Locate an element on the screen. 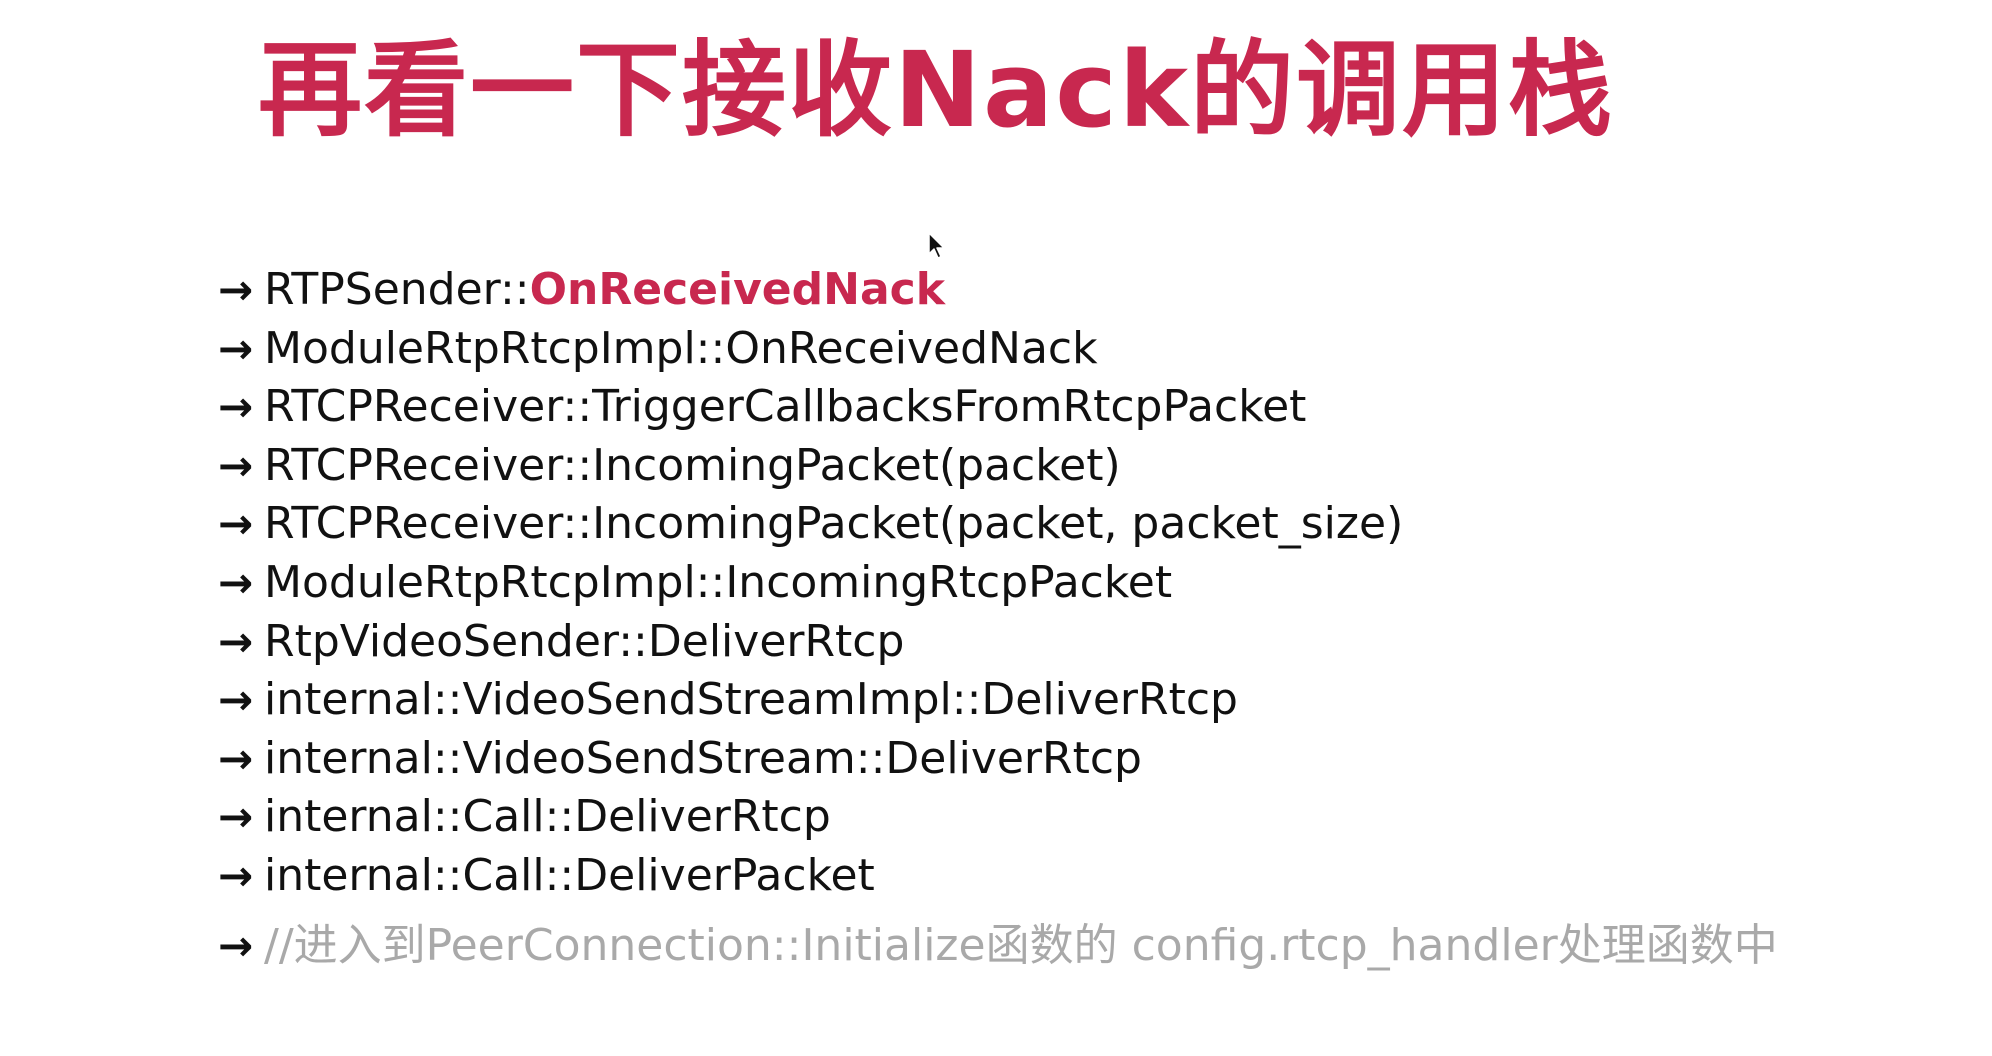 The height and width of the screenshot is (1056, 1992). call-stack-line-rtpsender: → RTPSender:: OnReceivedNack is located at coordinates (998, 293).